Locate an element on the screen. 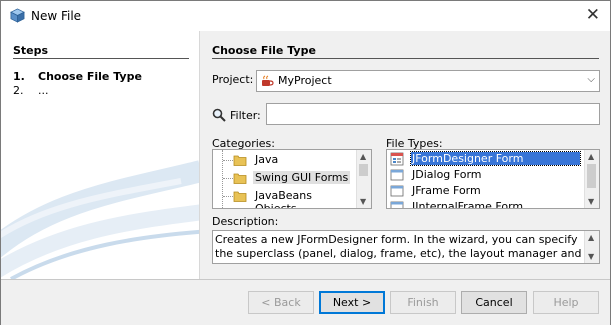  step-item-1: 1. Choose File Type is located at coordinates (77, 76).